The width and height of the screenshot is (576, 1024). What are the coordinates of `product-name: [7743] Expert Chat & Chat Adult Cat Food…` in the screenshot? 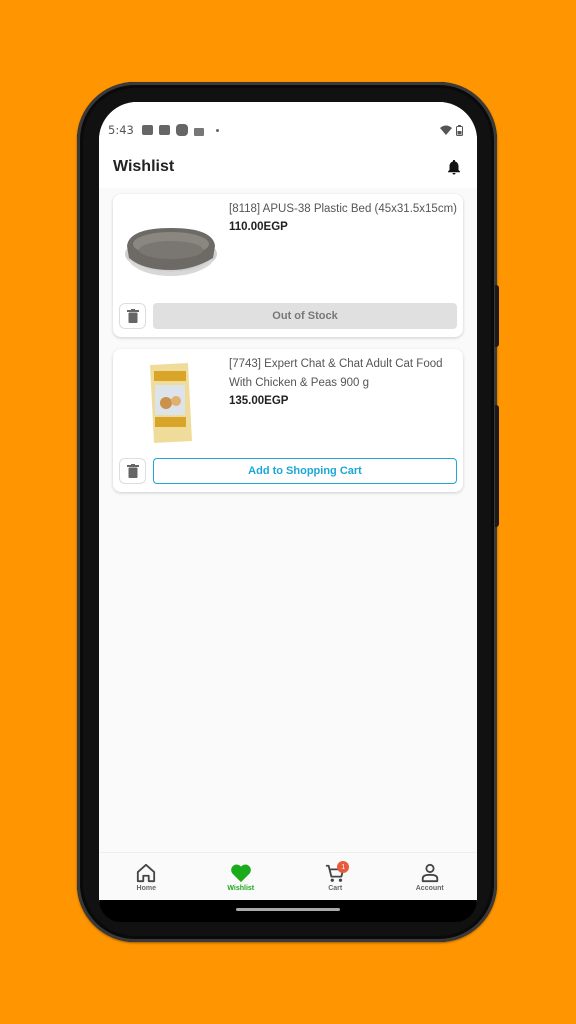 It's located at (343, 374).